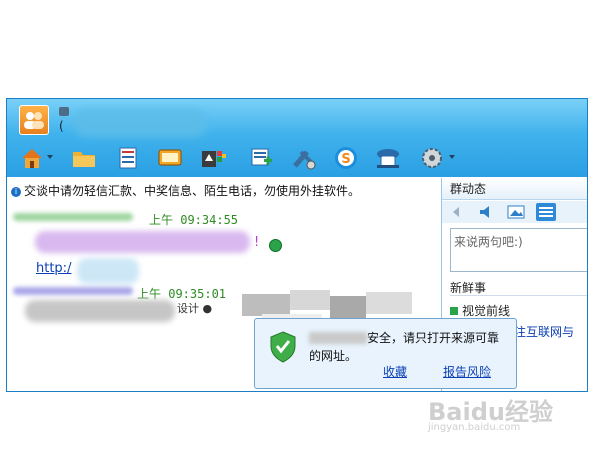  What do you see at coordinates (262, 158) in the screenshot?
I see `message-add-icon` at bounding box center [262, 158].